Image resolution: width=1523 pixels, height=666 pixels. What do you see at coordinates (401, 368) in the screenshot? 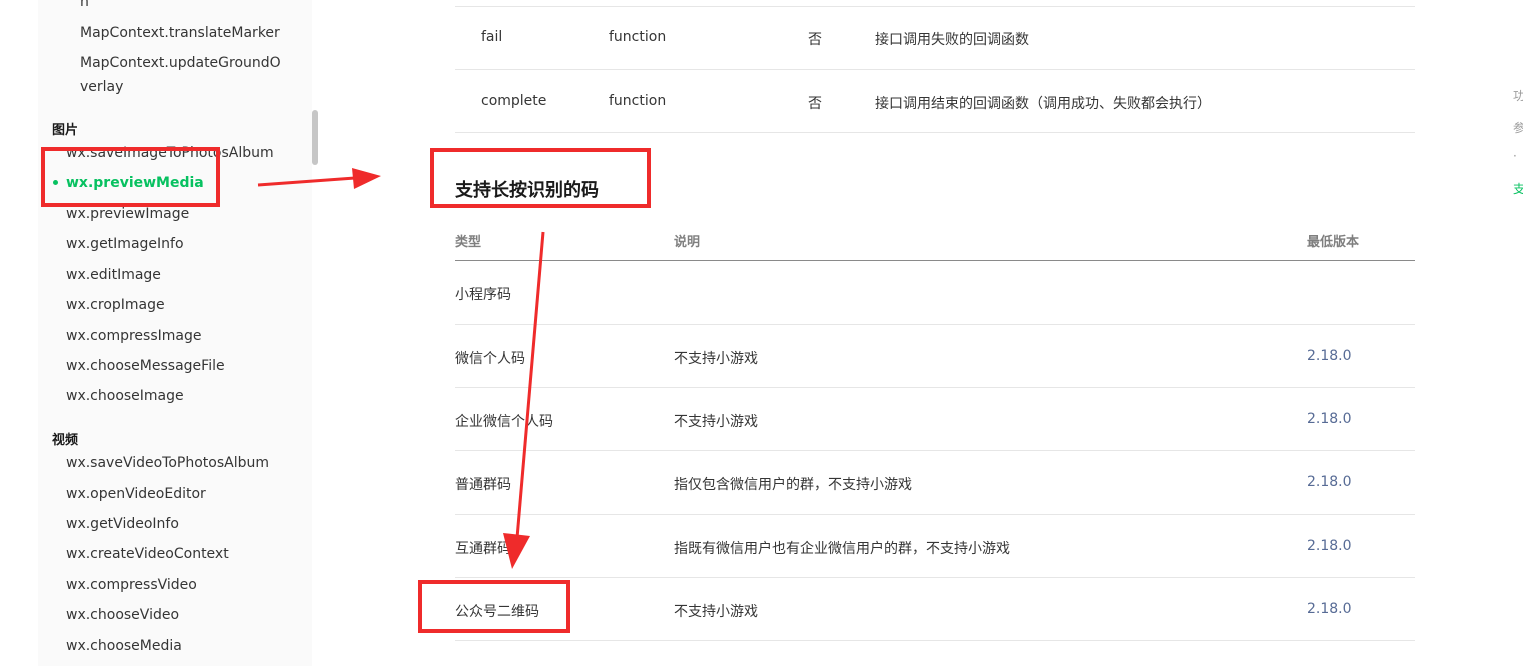
I see `annotation-arrows` at bounding box center [401, 368].